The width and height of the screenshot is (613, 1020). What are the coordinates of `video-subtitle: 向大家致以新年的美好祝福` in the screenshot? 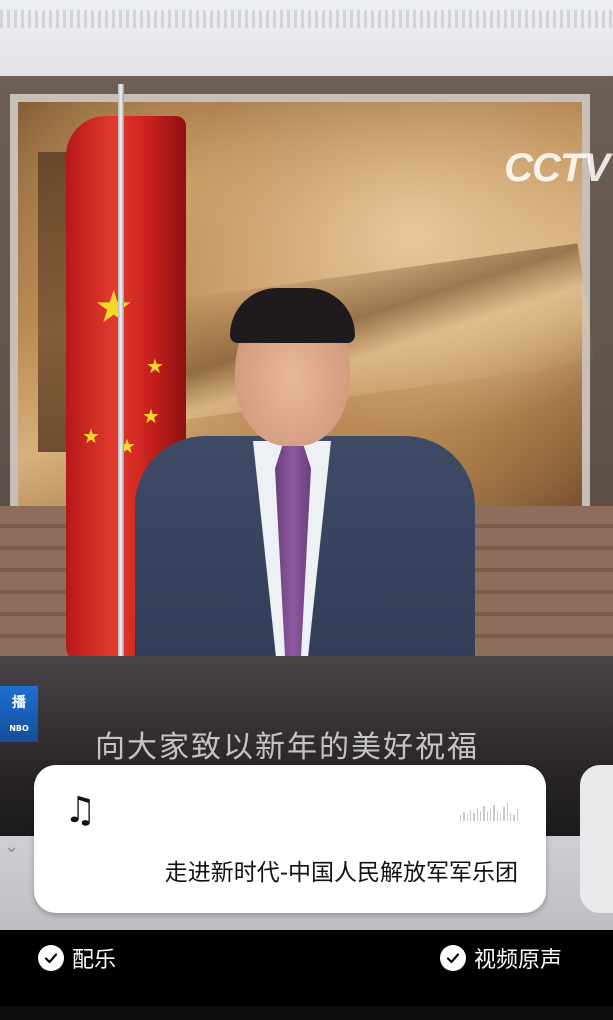 It's located at (287, 745).